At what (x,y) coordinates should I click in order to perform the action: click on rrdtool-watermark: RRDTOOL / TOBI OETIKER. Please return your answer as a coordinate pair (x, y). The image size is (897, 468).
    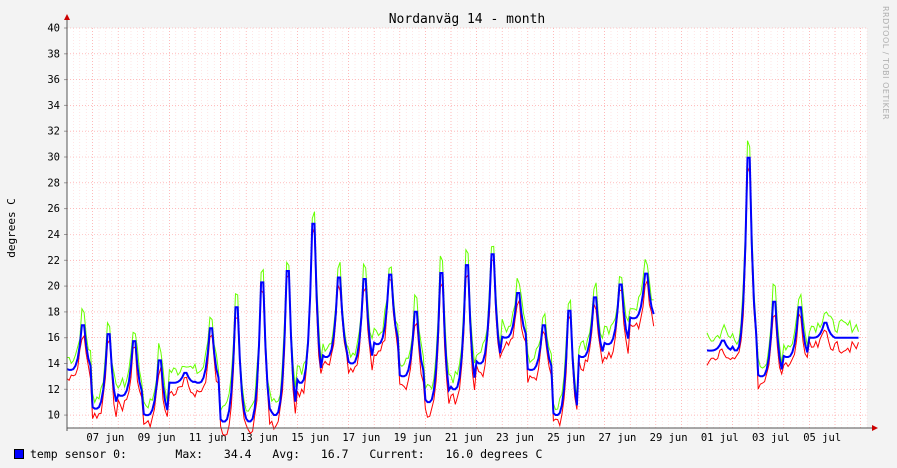
    Looking at the image, I should click on (885, 63).